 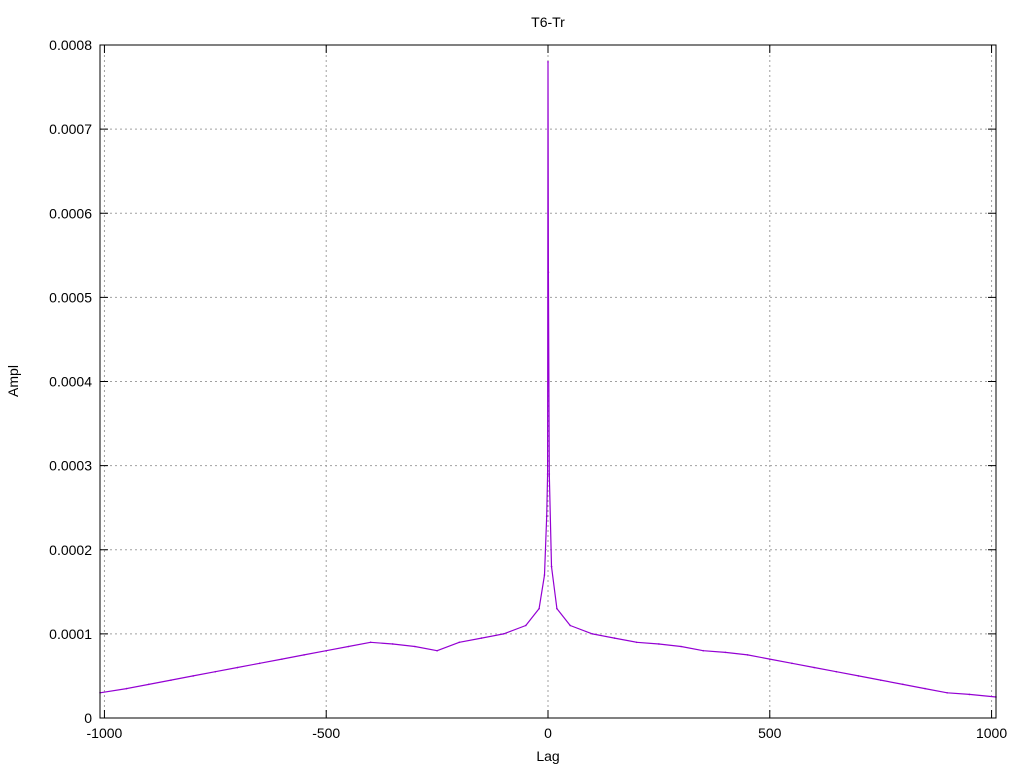 I want to click on x-tick-label: 1000, so click(x=991, y=733).